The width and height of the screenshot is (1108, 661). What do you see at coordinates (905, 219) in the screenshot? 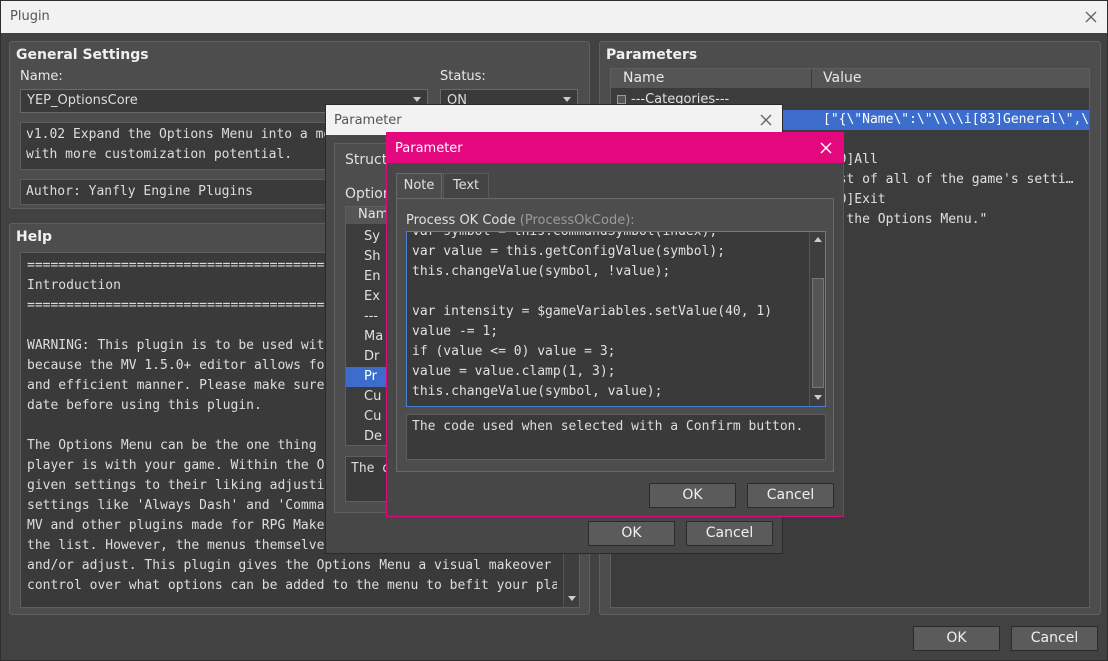
I see `row-value: it the Options Menu."` at bounding box center [905, 219].